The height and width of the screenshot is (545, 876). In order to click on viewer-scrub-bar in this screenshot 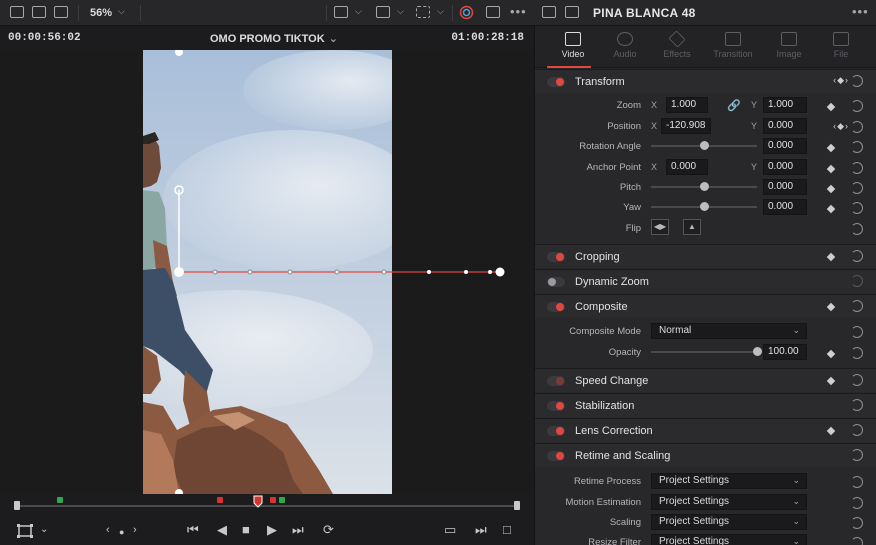, I will do `click(267, 505)`.